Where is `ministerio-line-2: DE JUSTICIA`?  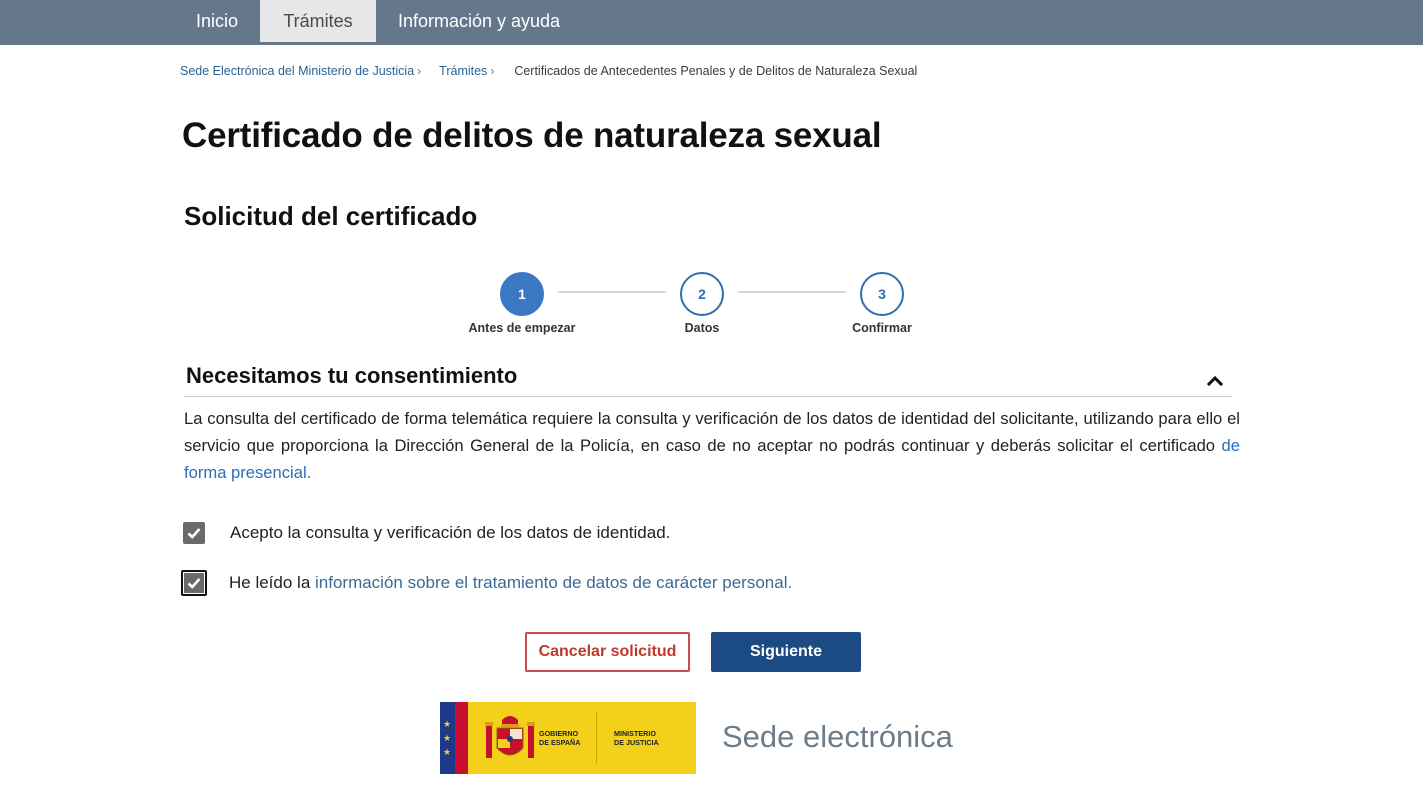
ministerio-line-2: DE JUSTICIA is located at coordinates (636, 742).